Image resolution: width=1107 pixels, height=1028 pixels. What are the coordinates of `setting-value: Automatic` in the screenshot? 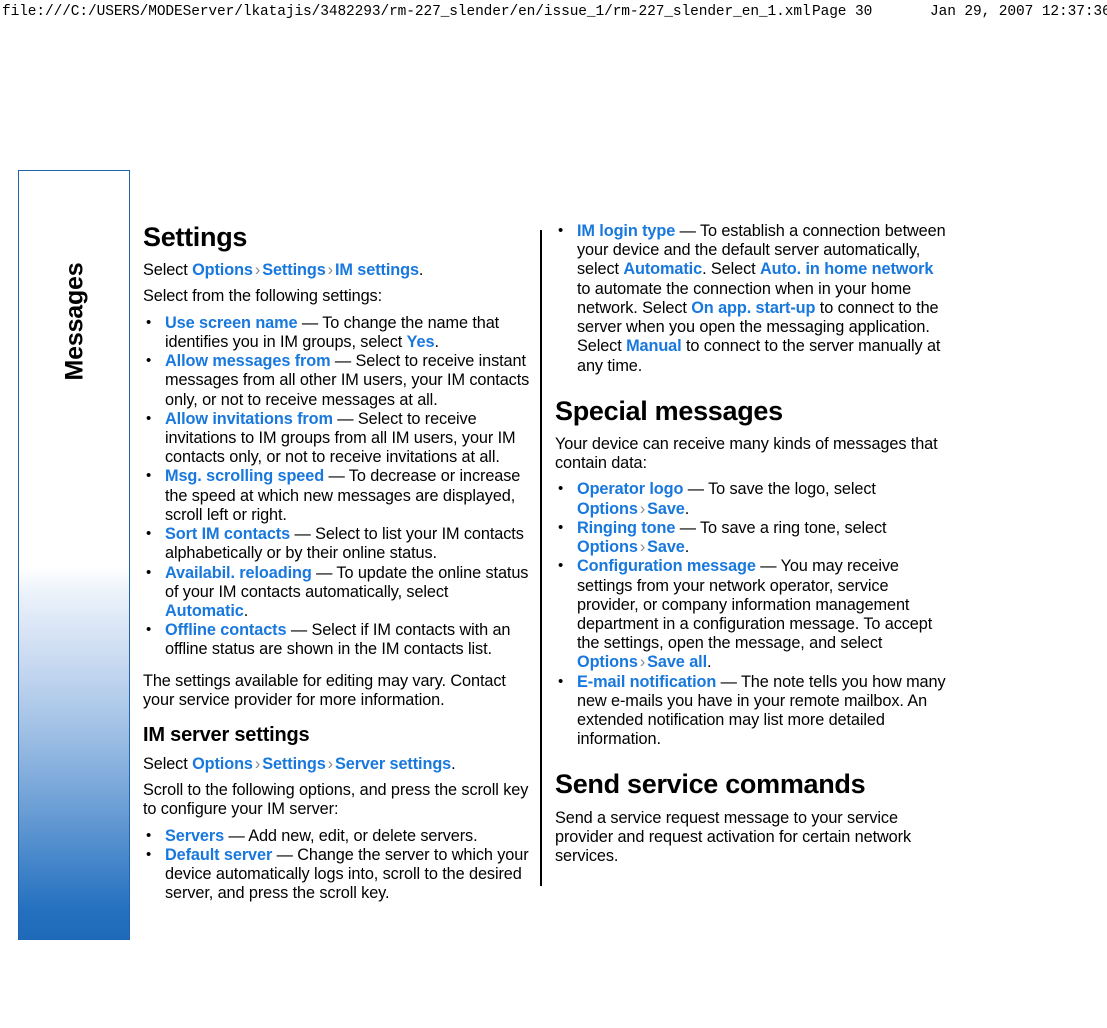 It's located at (204, 610).